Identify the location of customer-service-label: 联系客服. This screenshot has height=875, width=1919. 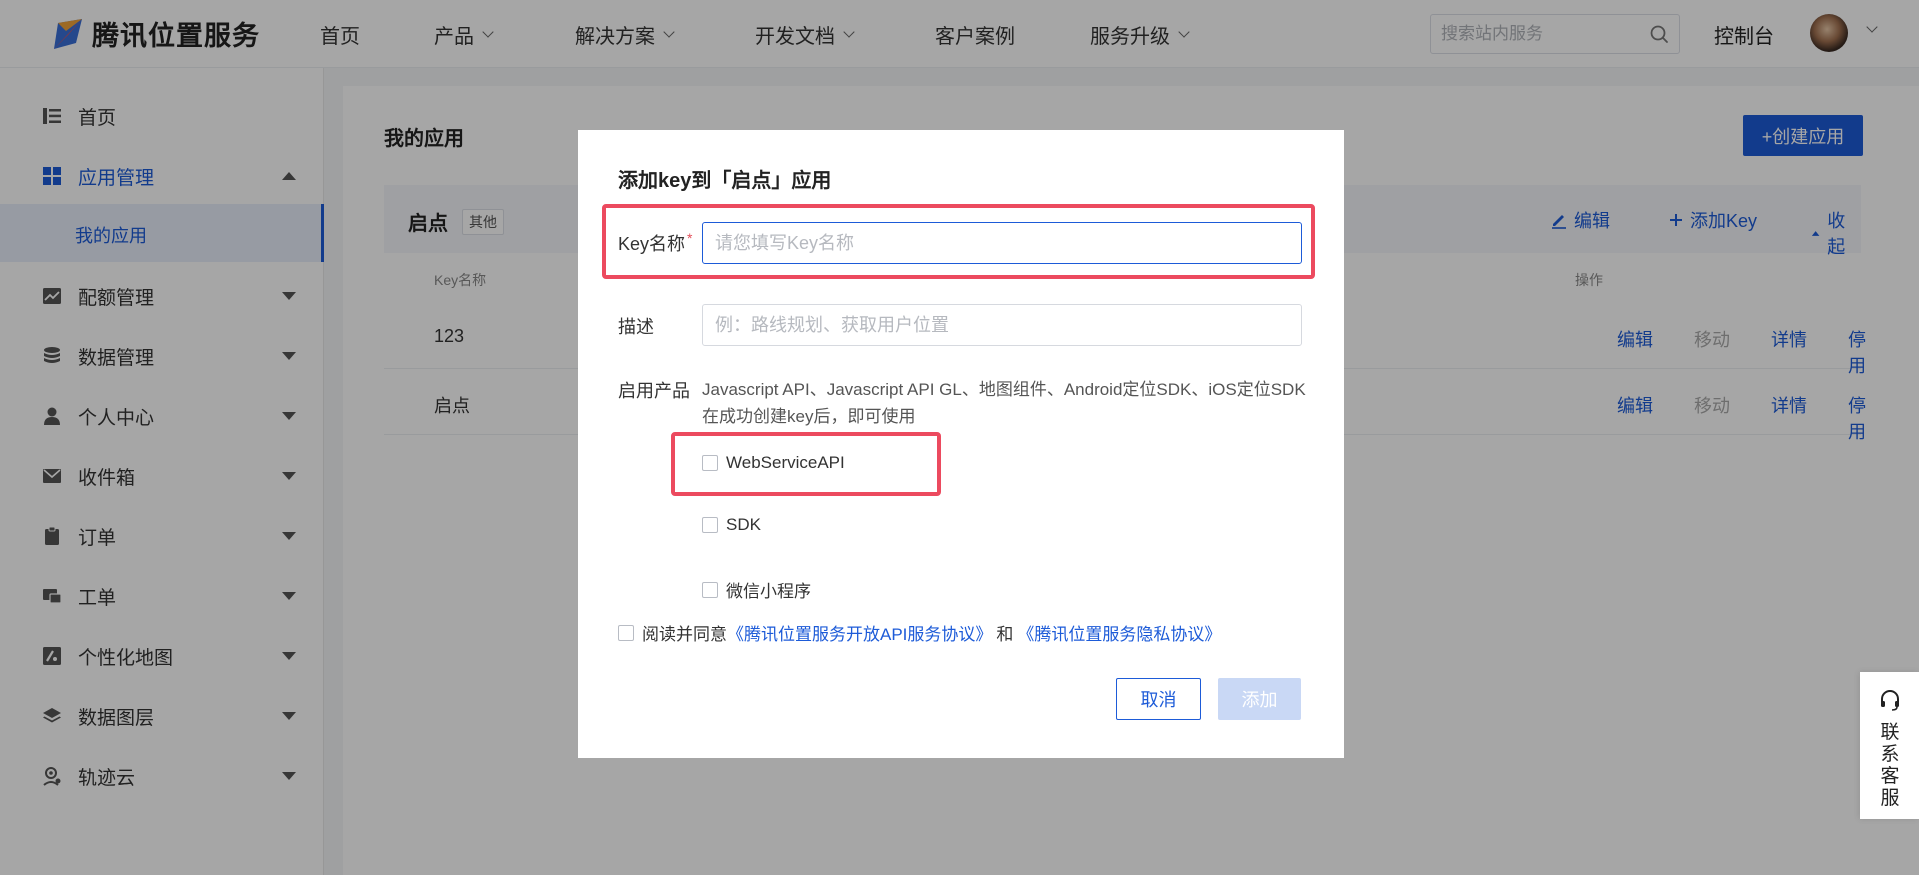
(1890, 765).